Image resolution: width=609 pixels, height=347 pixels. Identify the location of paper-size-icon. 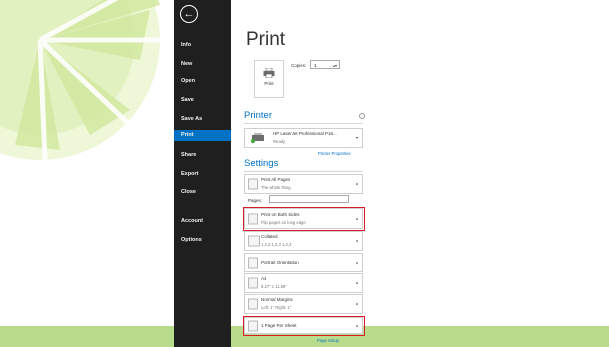
(253, 283).